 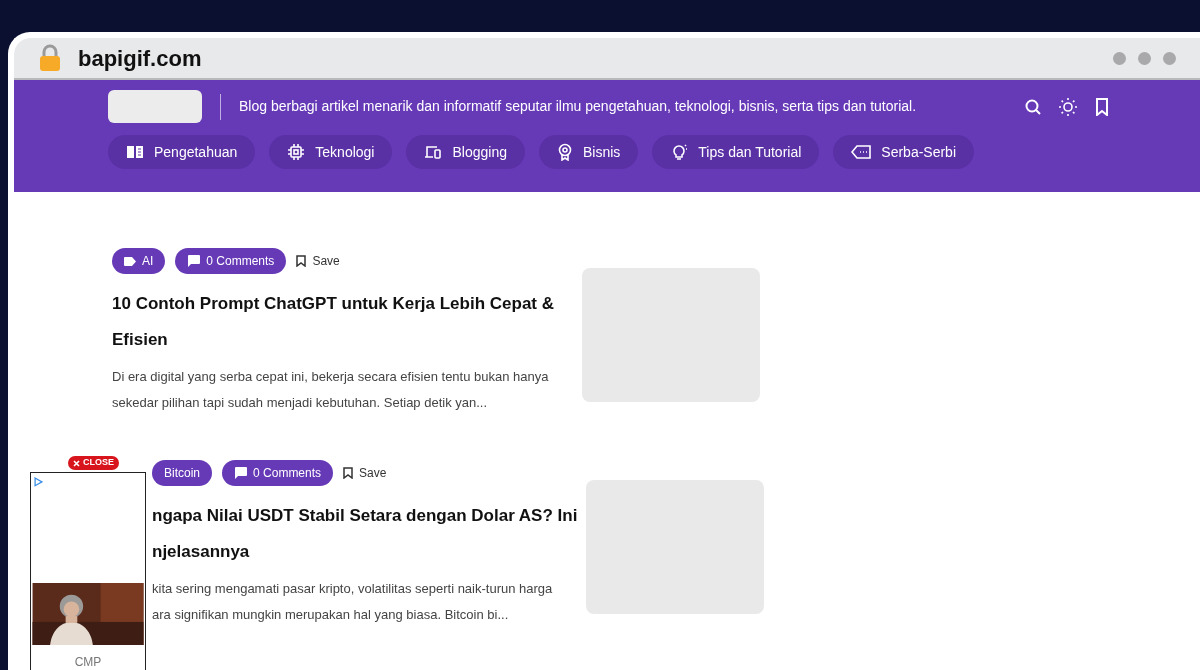 I want to click on category-pill: Bisnis, so click(x=588, y=152).